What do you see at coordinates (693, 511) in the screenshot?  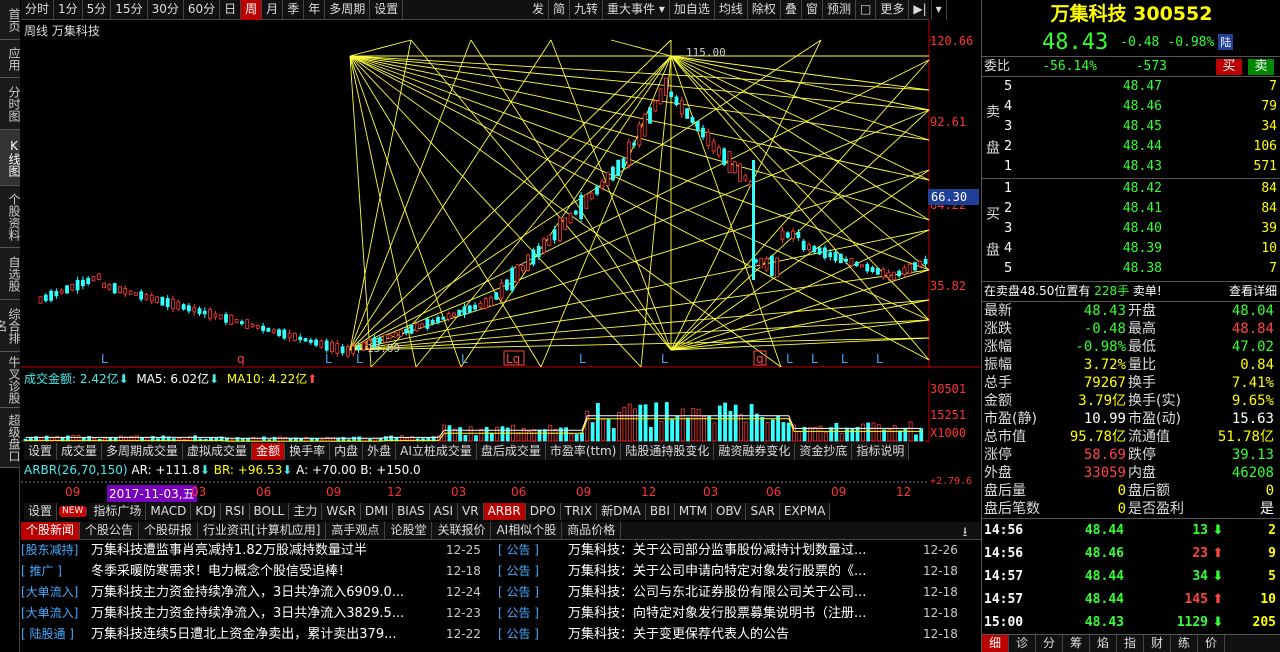 I see `indicator2-tab-18: MTM` at bounding box center [693, 511].